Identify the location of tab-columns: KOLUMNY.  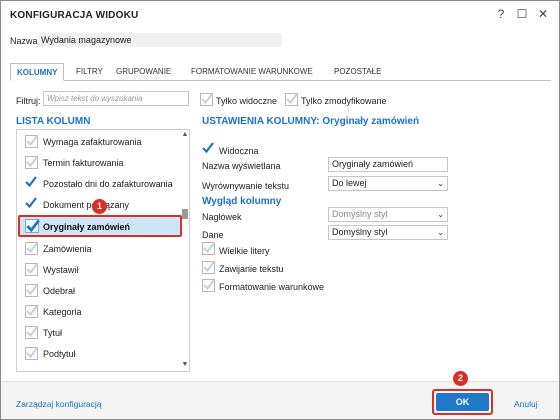
(37, 72).